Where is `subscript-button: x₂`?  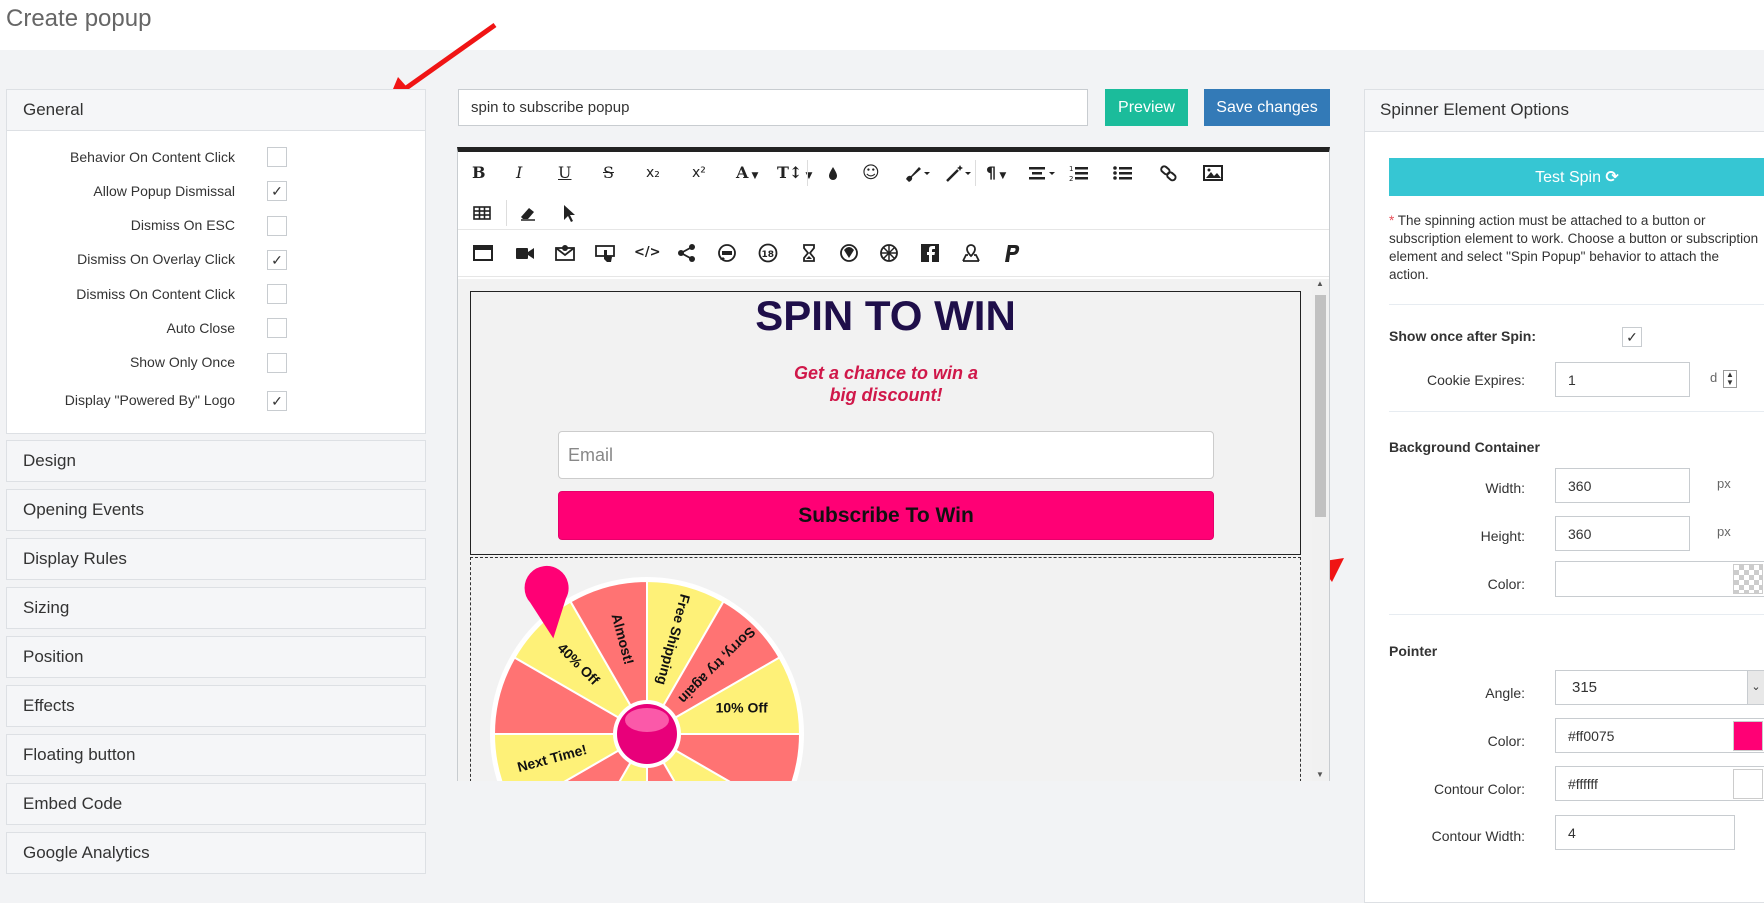 subscript-button: x₂ is located at coordinates (653, 173).